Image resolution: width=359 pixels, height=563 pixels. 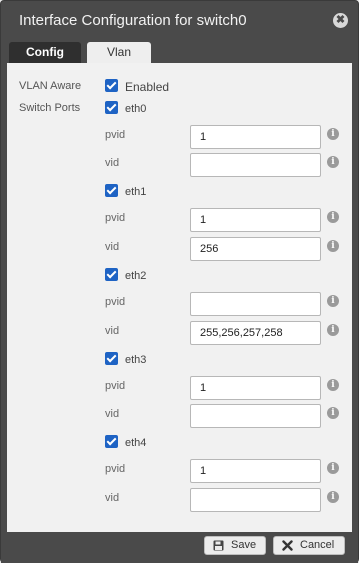 What do you see at coordinates (255, 249) in the screenshot?
I see `port-eth1-vid-input` at bounding box center [255, 249].